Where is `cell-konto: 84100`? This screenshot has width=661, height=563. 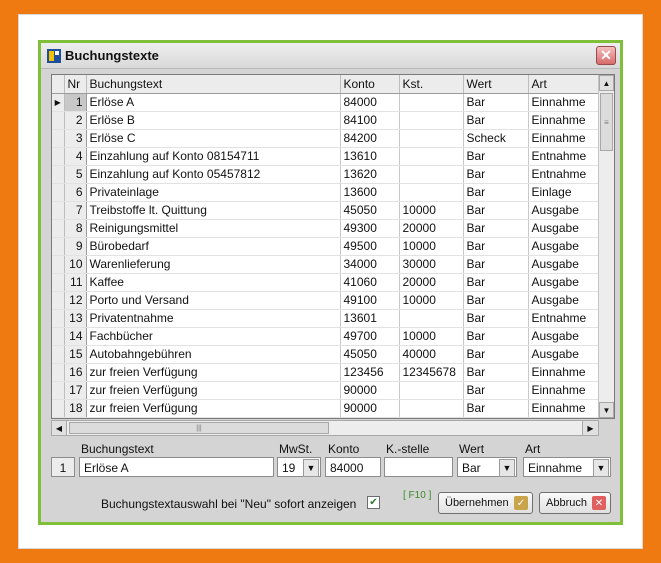
cell-konto: 84100 is located at coordinates (370, 120).